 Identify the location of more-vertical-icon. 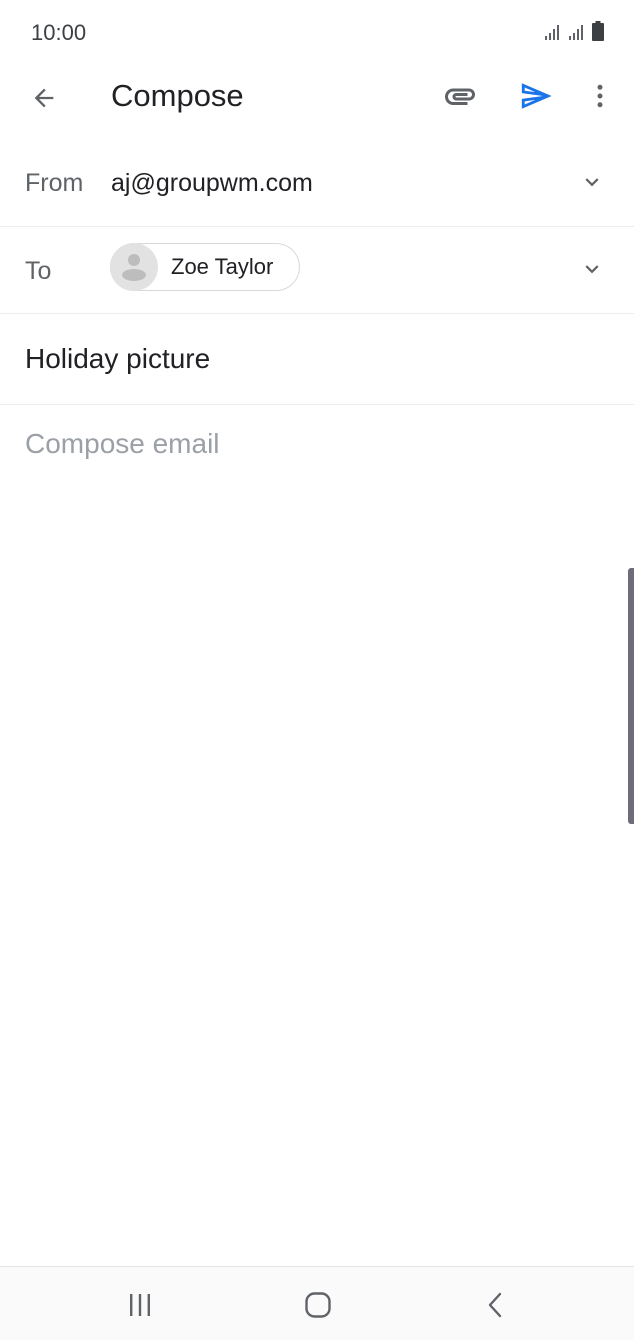
(600, 96).